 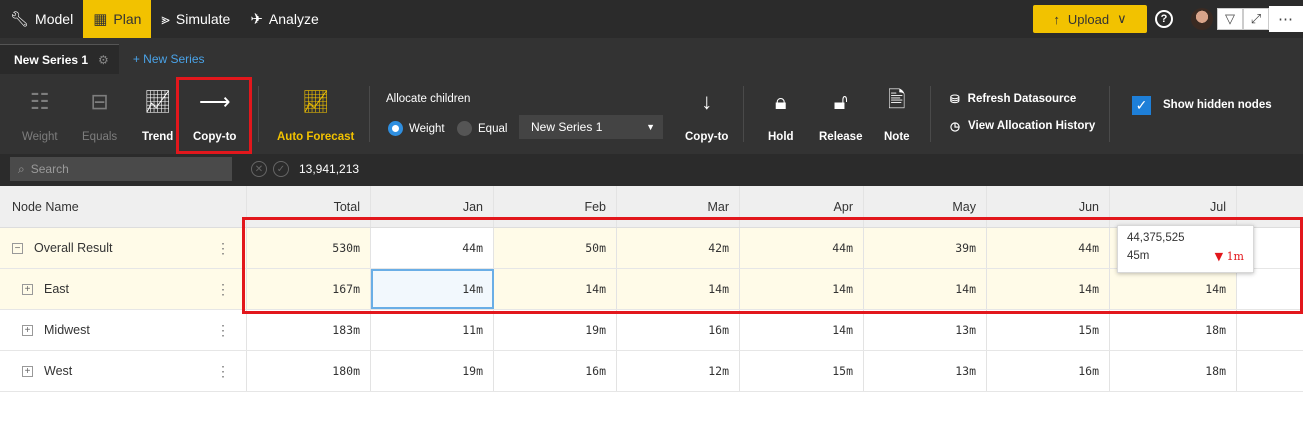 I want to click on series-select-value: New Series 1, so click(x=567, y=127).